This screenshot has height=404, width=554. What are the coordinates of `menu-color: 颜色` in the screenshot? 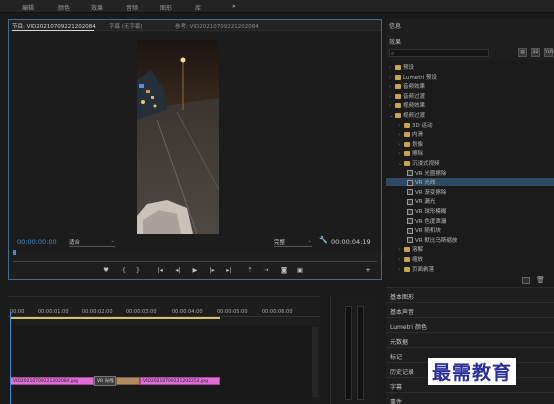 It's located at (64, 7).